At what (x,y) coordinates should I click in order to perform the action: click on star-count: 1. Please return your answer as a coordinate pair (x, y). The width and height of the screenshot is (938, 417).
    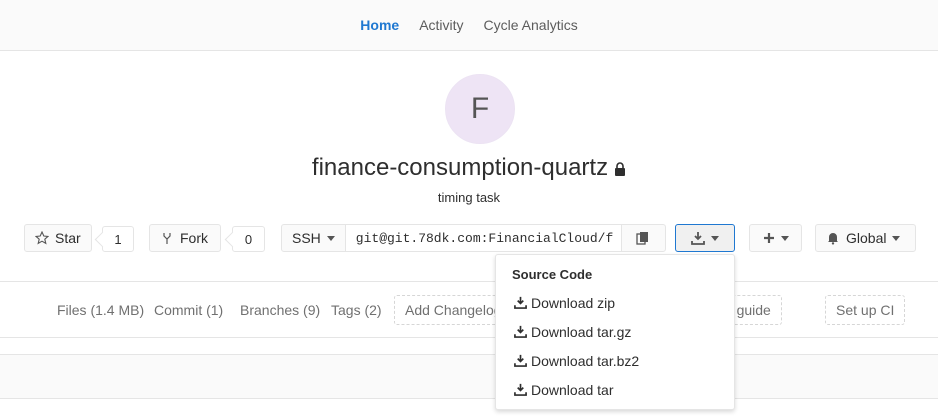
    Looking at the image, I should click on (118, 239).